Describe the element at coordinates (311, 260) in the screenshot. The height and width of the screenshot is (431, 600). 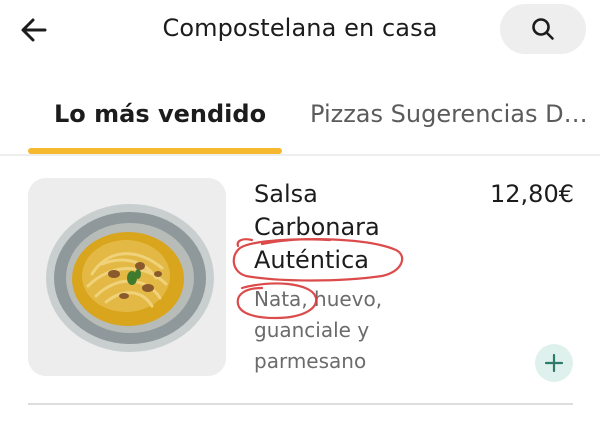
I see `item-name-line: Auténtica` at that location.